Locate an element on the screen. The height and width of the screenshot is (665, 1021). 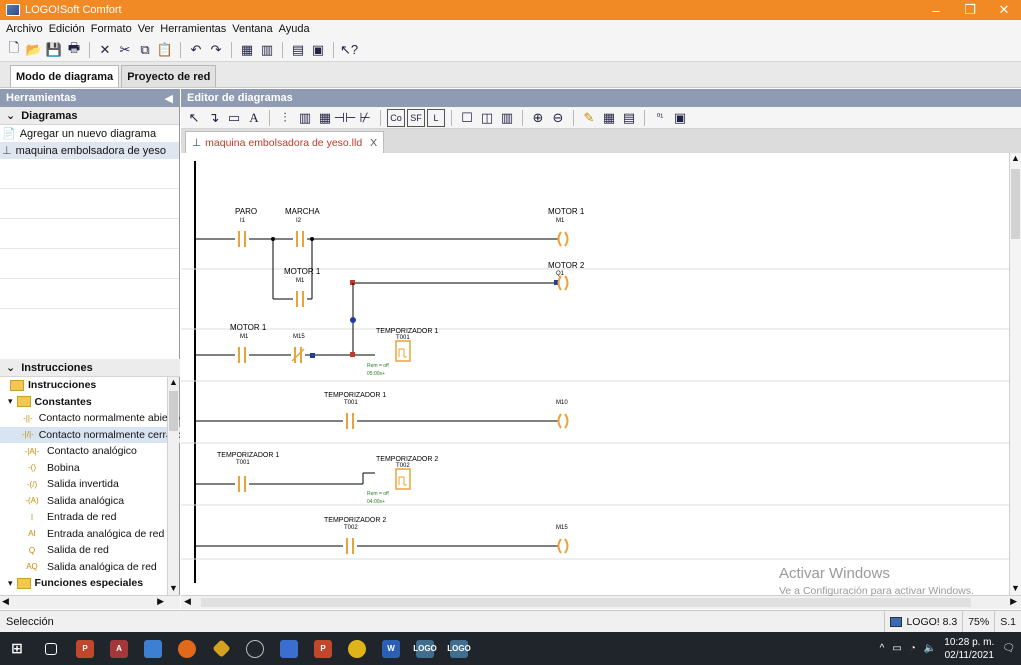
collapse-pane-icon: ◀ is located at coordinates (169, 98).